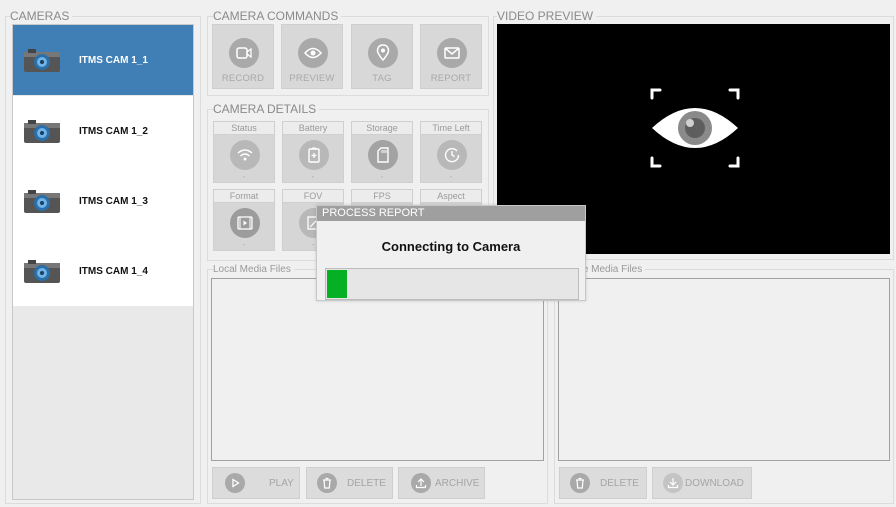 The width and height of the screenshot is (896, 507). What do you see at coordinates (266, 109) in the screenshot?
I see `camera-details-title: CAMERA DETAILS` at bounding box center [266, 109].